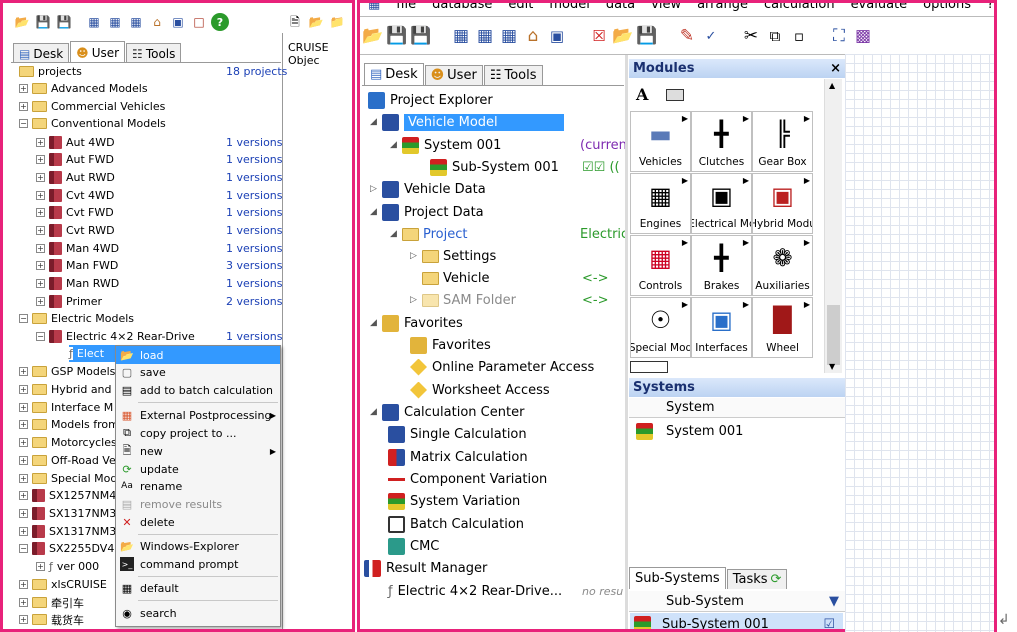  What do you see at coordinates (198, 522) in the screenshot?
I see `menu-item-delete: ✕ delete` at bounding box center [198, 522].